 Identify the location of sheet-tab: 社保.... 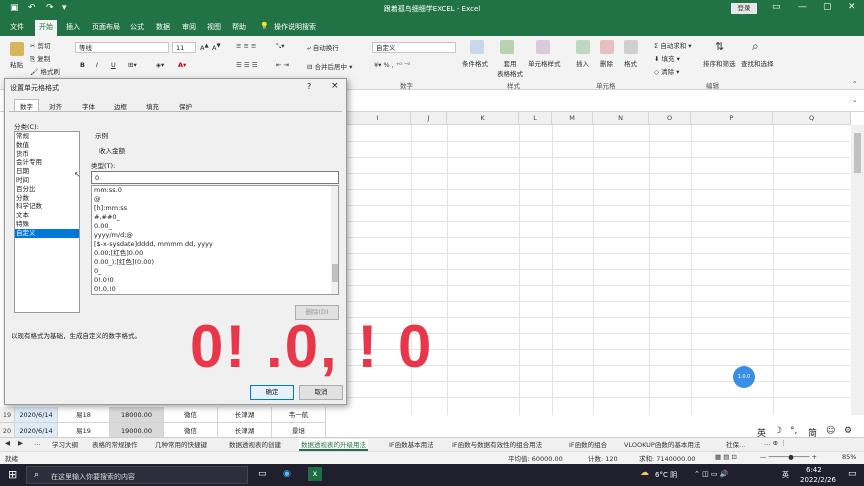
(735, 444).